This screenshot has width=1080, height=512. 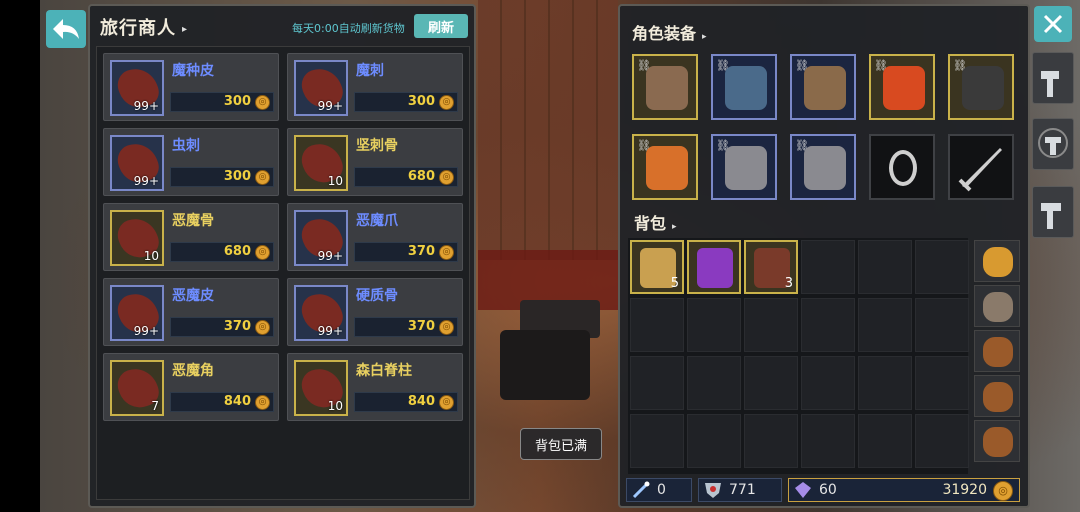 I want to click on bag-slot: 3, so click(x=771, y=267).